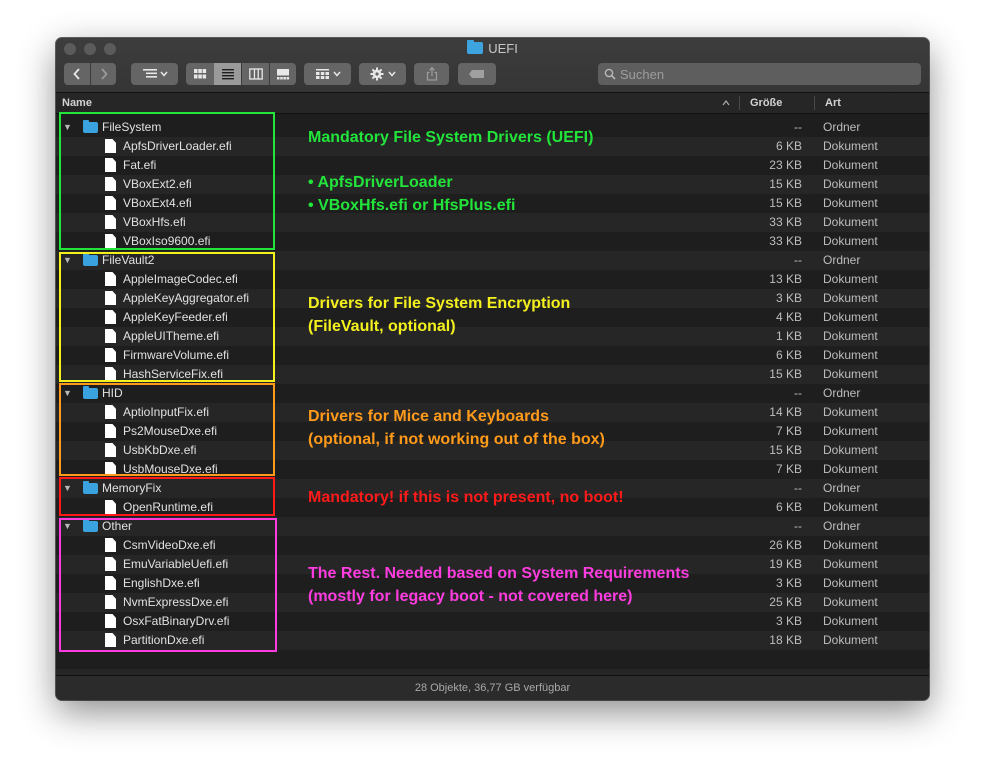 This screenshot has width=985, height=774. Describe the element at coordinates (227, 74) in the screenshot. I see `list-view-button` at that location.